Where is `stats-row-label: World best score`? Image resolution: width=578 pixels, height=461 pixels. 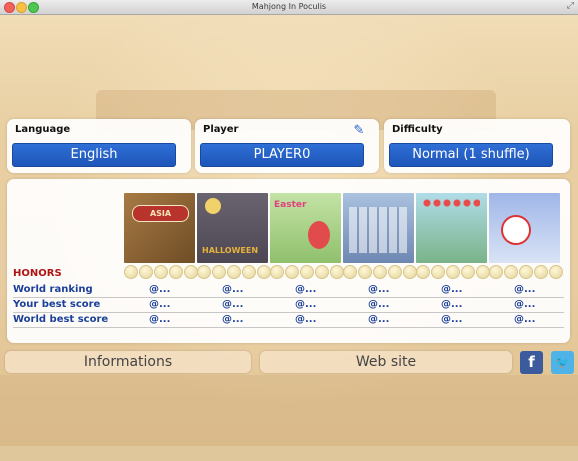
stats-row-label: World best score is located at coordinates (61, 319).